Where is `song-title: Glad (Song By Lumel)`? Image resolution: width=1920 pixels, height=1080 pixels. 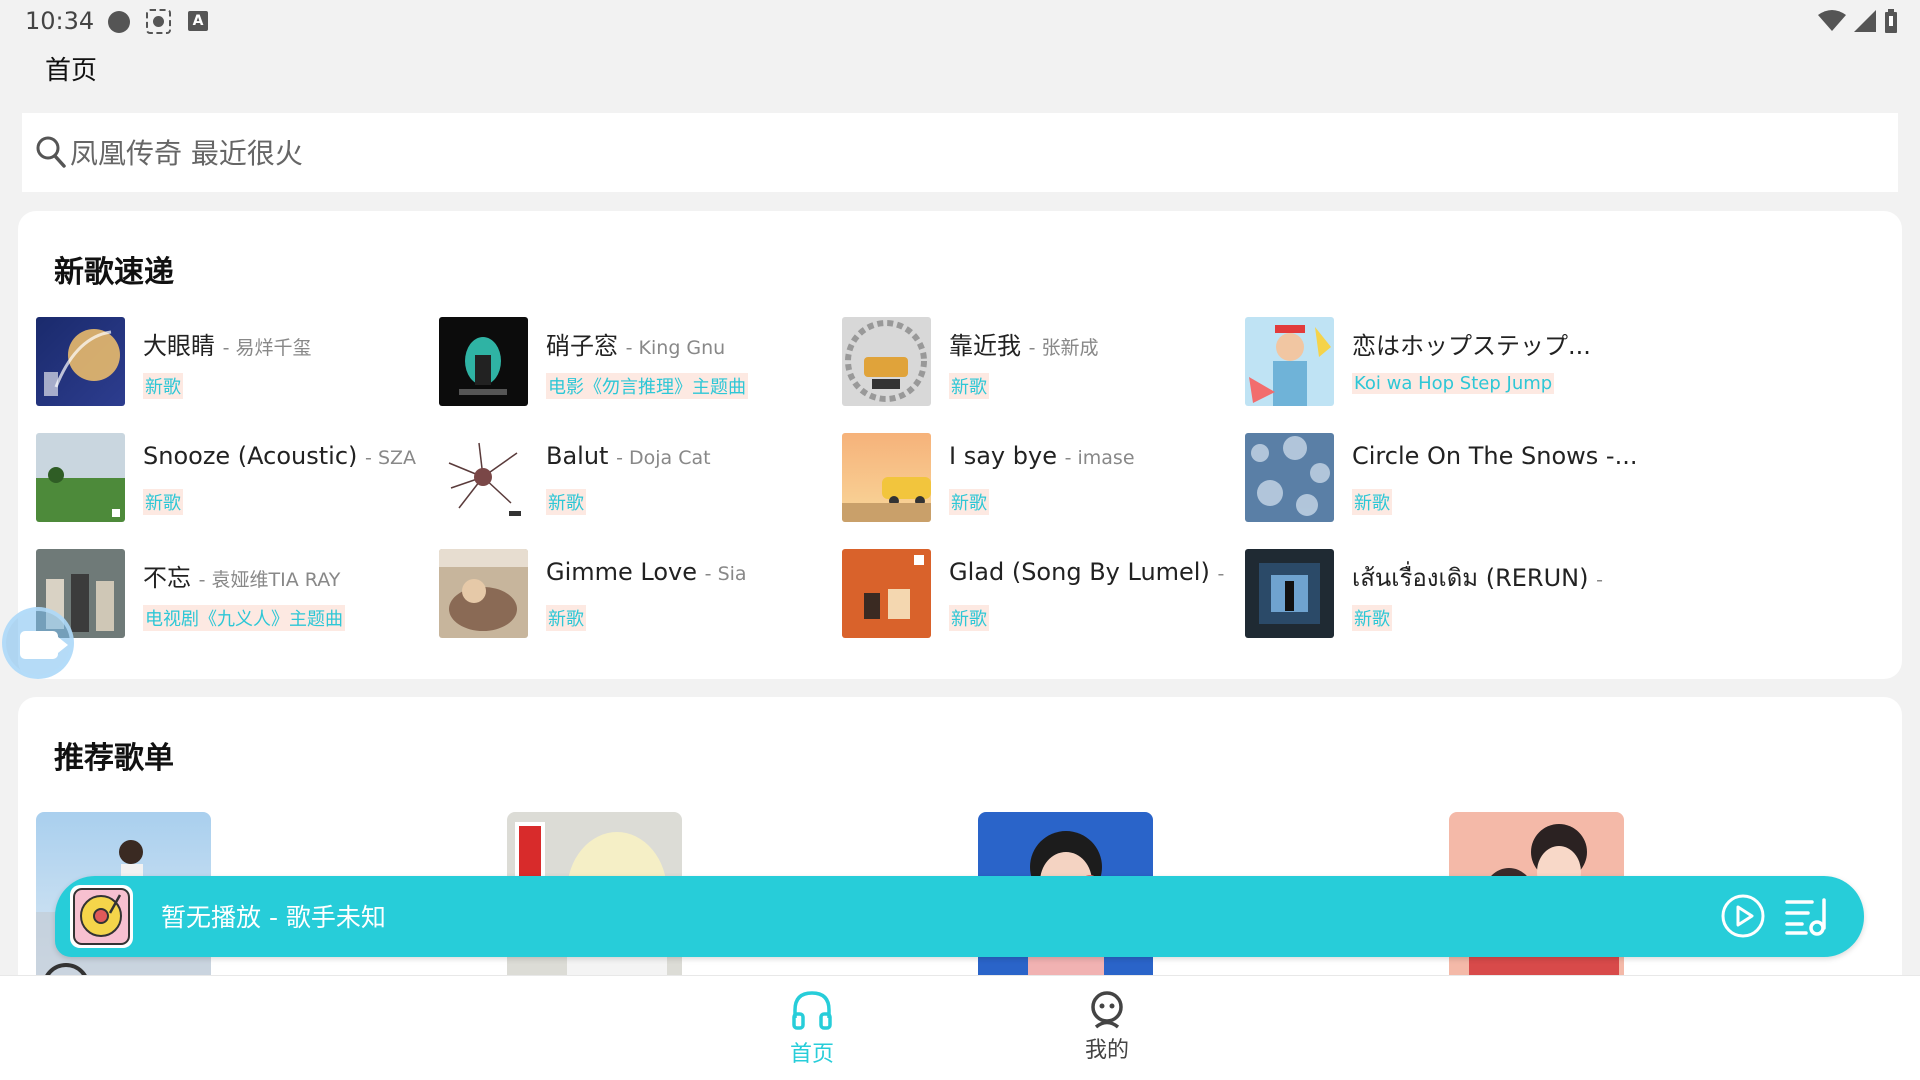 song-title: Glad (Song By Lumel) is located at coordinates (1079, 572).